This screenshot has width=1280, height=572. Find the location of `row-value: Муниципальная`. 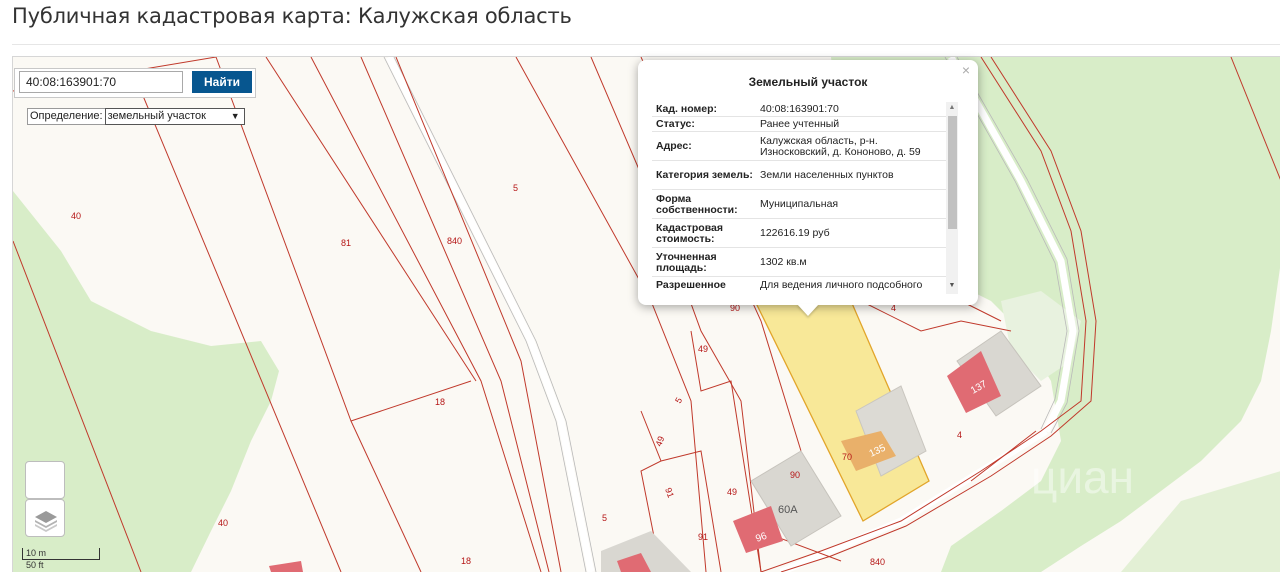

row-value: Муниципальная is located at coordinates (799, 204).